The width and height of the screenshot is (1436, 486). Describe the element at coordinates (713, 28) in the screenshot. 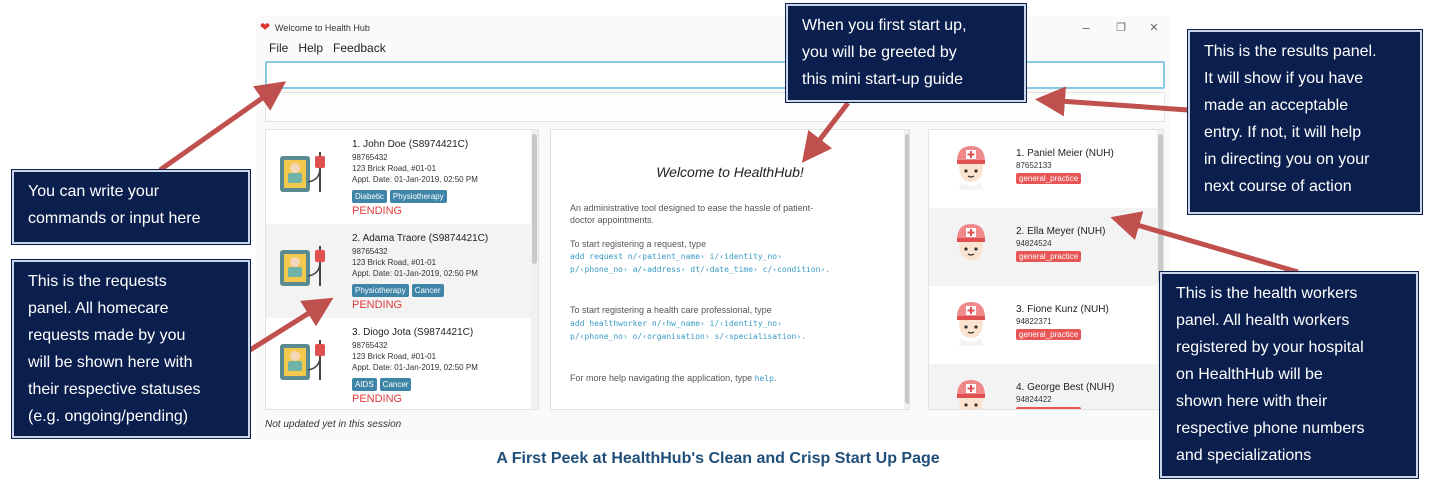

I see `title-bar: ❤ Welcome to Health Hub – ❐ ✕` at that location.